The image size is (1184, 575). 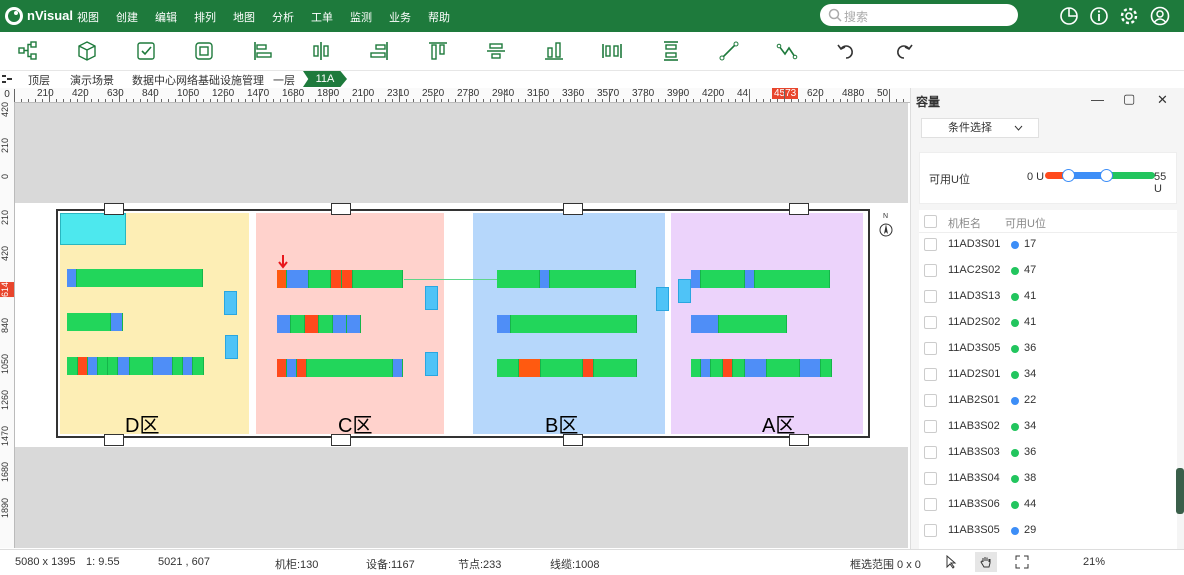 What do you see at coordinates (92, 80) in the screenshot?
I see `breadcrumb-demo: 演示场景` at bounding box center [92, 80].